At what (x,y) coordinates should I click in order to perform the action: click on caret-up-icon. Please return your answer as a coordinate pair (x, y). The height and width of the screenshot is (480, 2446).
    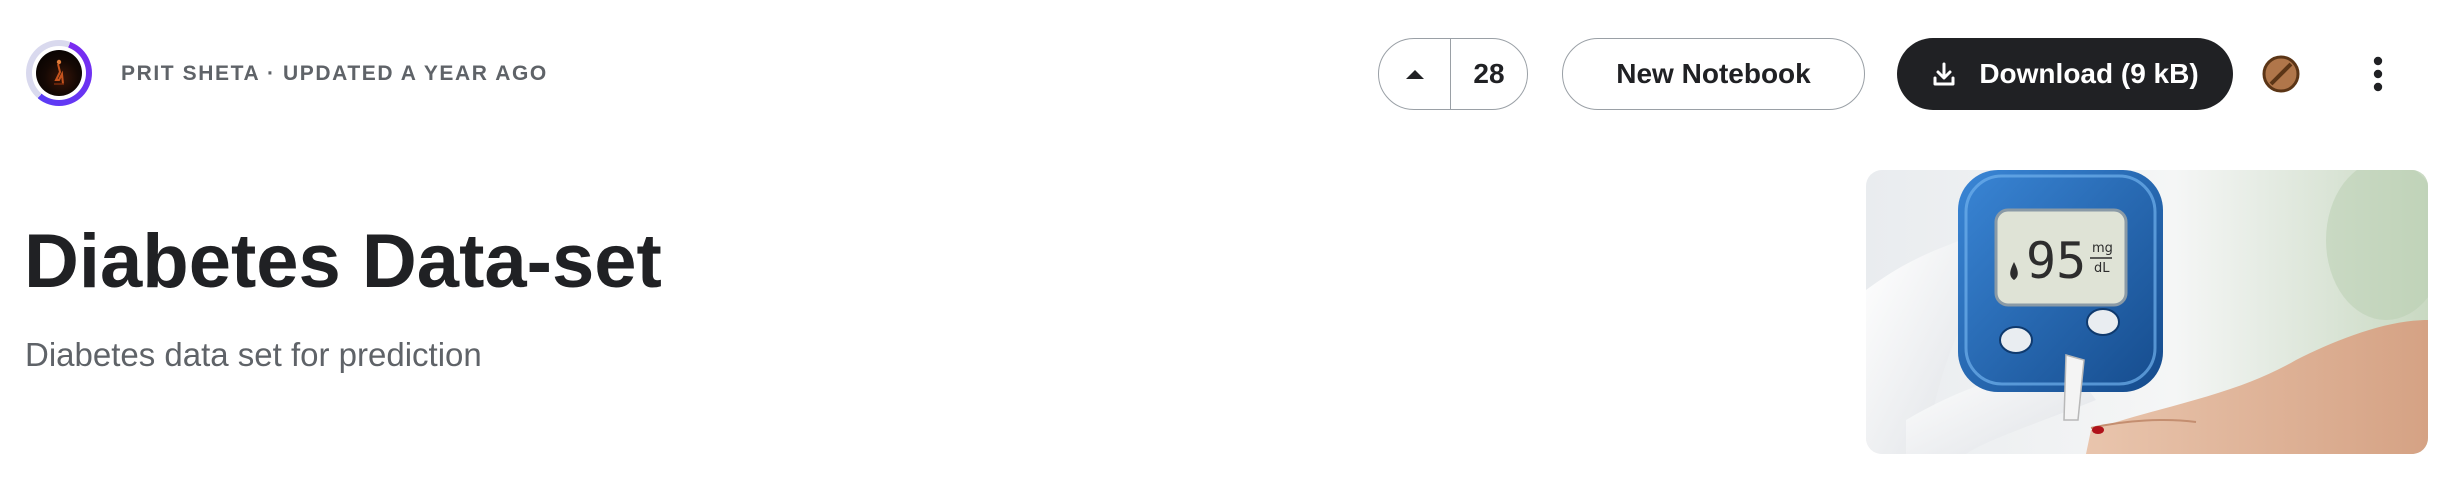
    Looking at the image, I should click on (1414, 74).